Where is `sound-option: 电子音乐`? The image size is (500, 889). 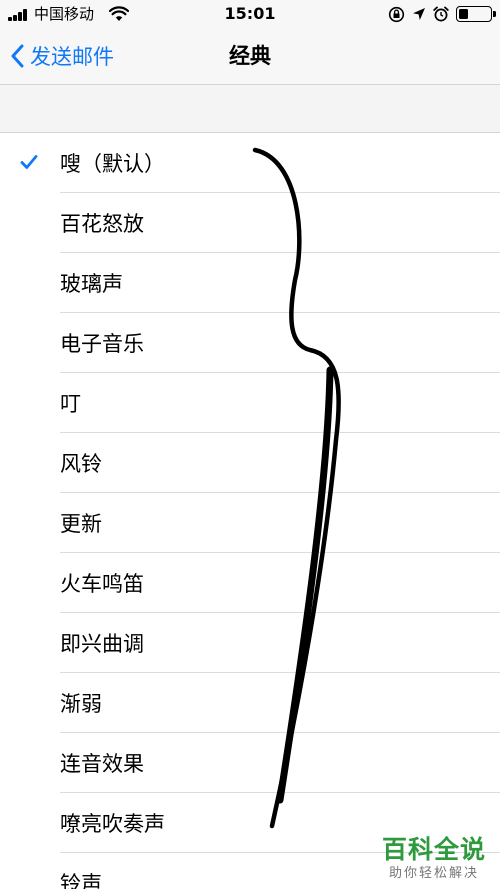
sound-option: 电子音乐 is located at coordinates (250, 343).